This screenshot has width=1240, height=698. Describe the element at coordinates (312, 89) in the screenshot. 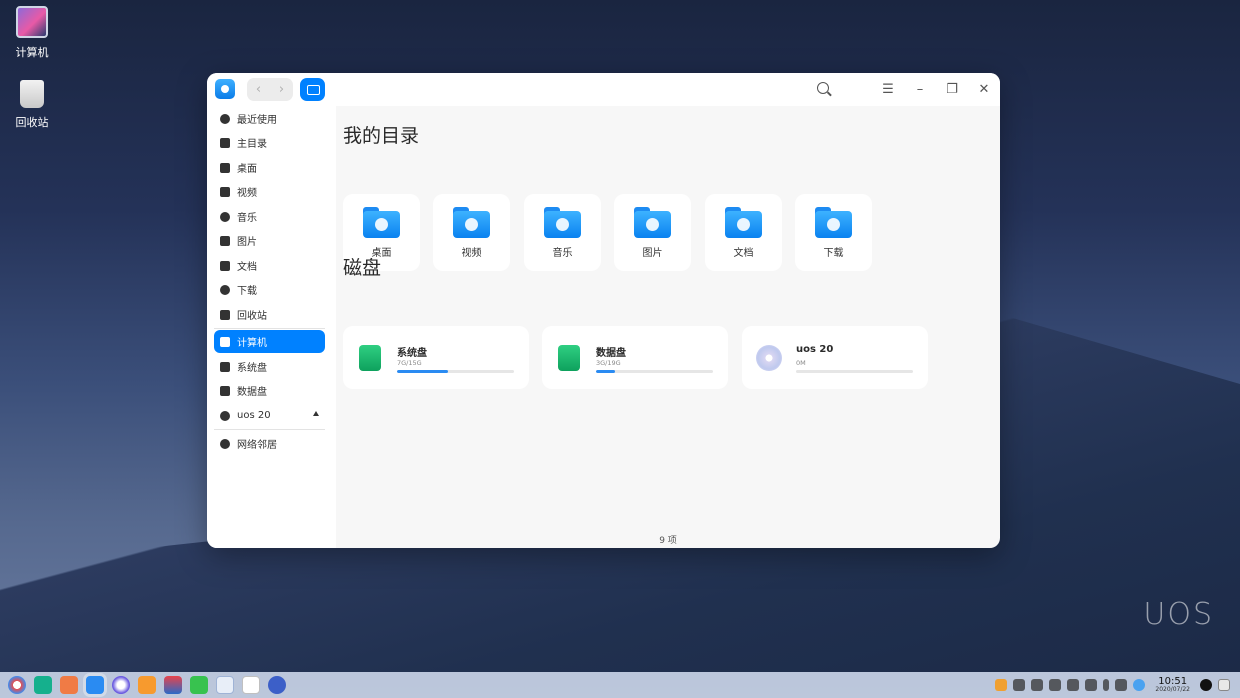

I see `computer-view-button` at that location.